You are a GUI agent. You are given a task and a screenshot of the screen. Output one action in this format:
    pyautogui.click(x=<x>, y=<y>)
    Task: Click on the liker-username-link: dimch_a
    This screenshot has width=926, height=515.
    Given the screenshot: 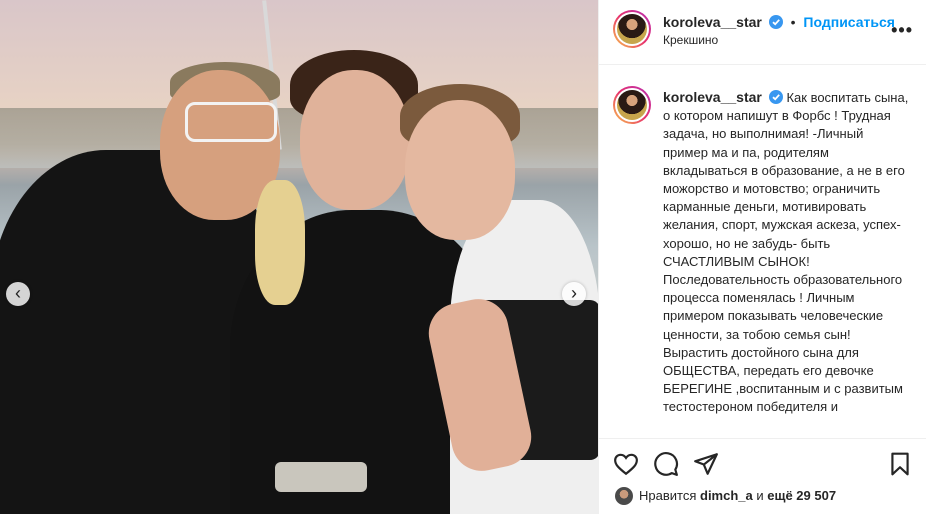 What is the action you would take?
    pyautogui.click(x=726, y=495)
    